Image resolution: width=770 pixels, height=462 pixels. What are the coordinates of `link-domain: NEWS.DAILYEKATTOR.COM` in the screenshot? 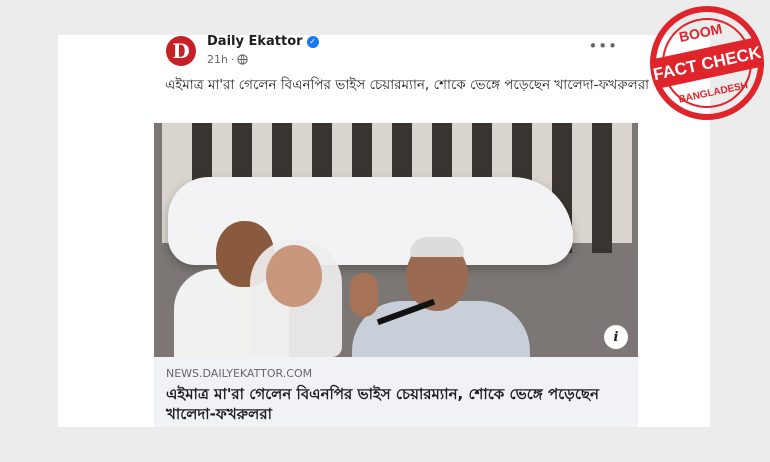 It's located at (239, 373).